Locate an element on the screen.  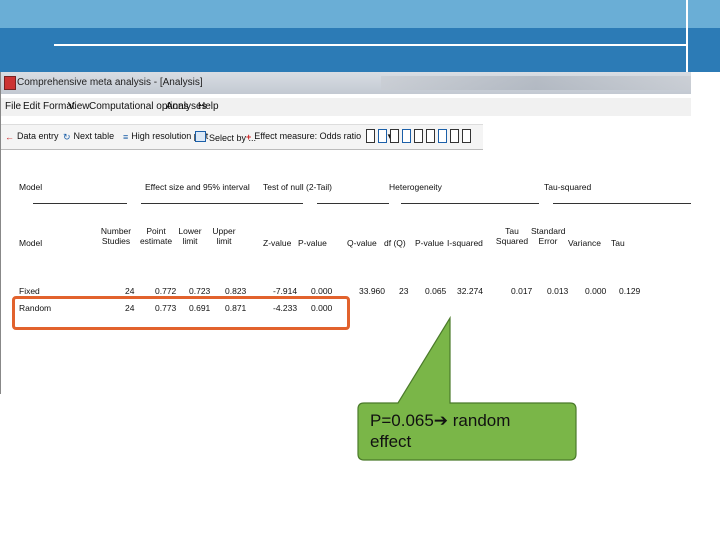
back-arrow-icon: ← is located at coordinates (9, 137).